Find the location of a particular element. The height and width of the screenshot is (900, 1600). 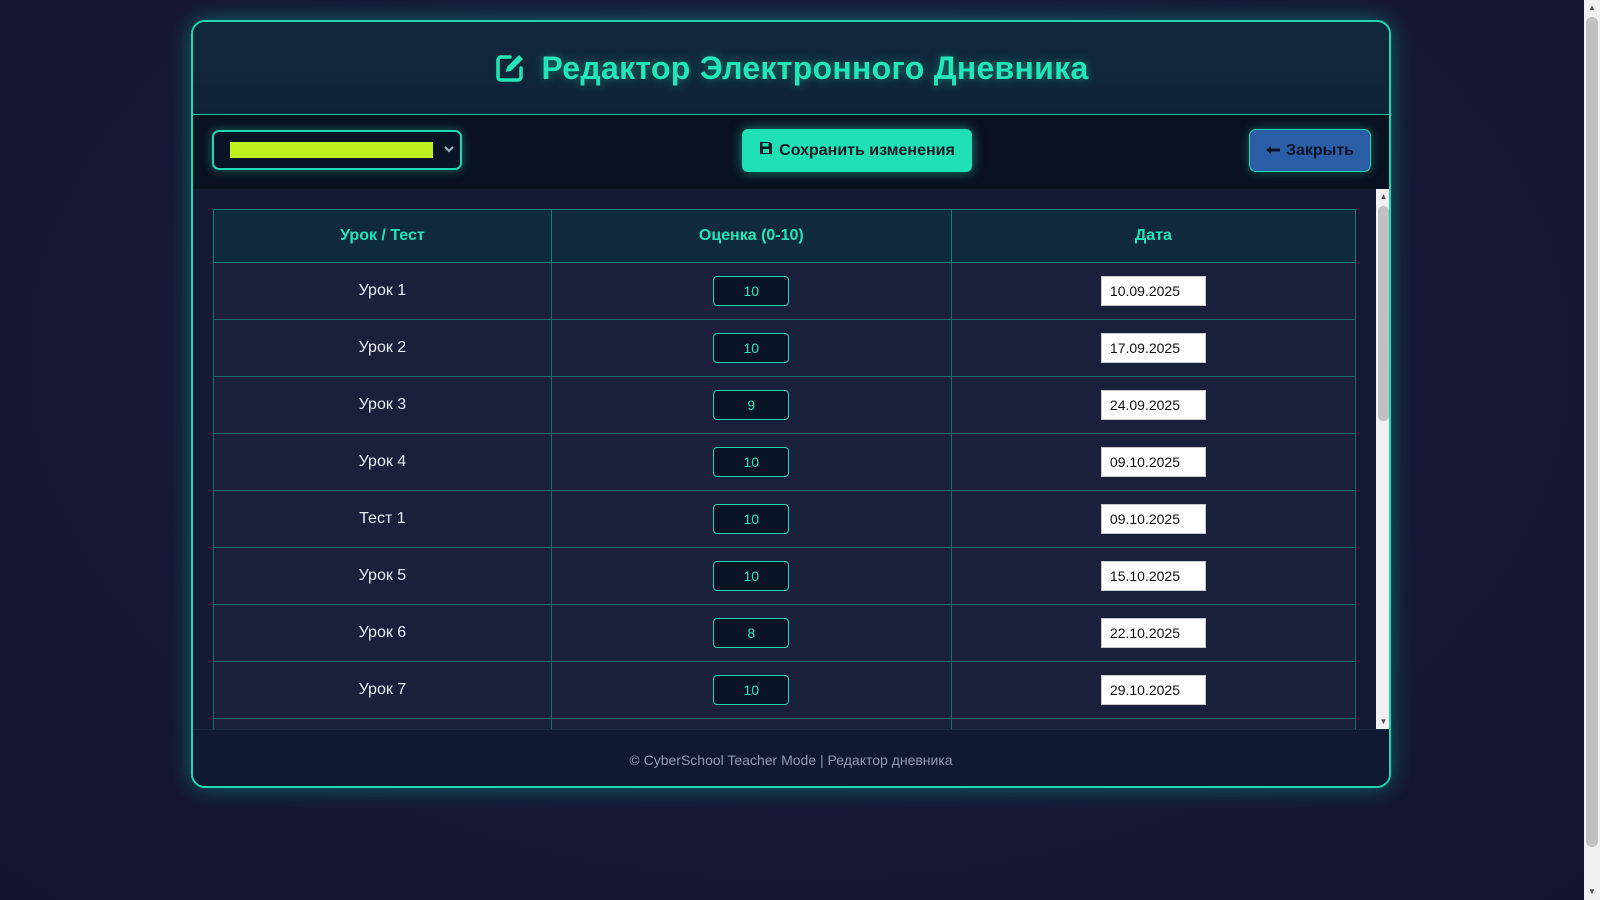

floppy-disk-icon is located at coordinates (766, 150).